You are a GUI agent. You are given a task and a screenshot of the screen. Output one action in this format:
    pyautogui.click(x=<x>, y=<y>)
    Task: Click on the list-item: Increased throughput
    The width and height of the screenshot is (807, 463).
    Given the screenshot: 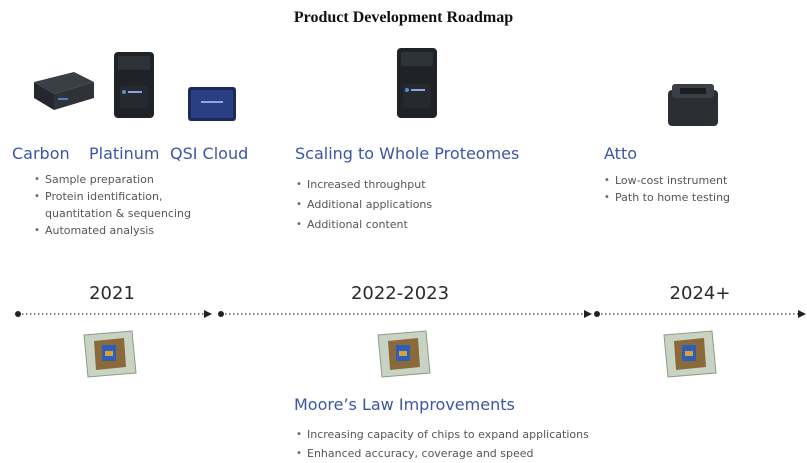 What is the action you would take?
    pyautogui.click(x=364, y=185)
    